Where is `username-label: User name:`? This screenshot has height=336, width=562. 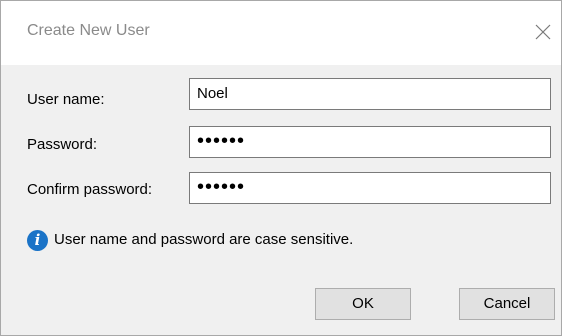
username-label: User name: is located at coordinates (66, 99).